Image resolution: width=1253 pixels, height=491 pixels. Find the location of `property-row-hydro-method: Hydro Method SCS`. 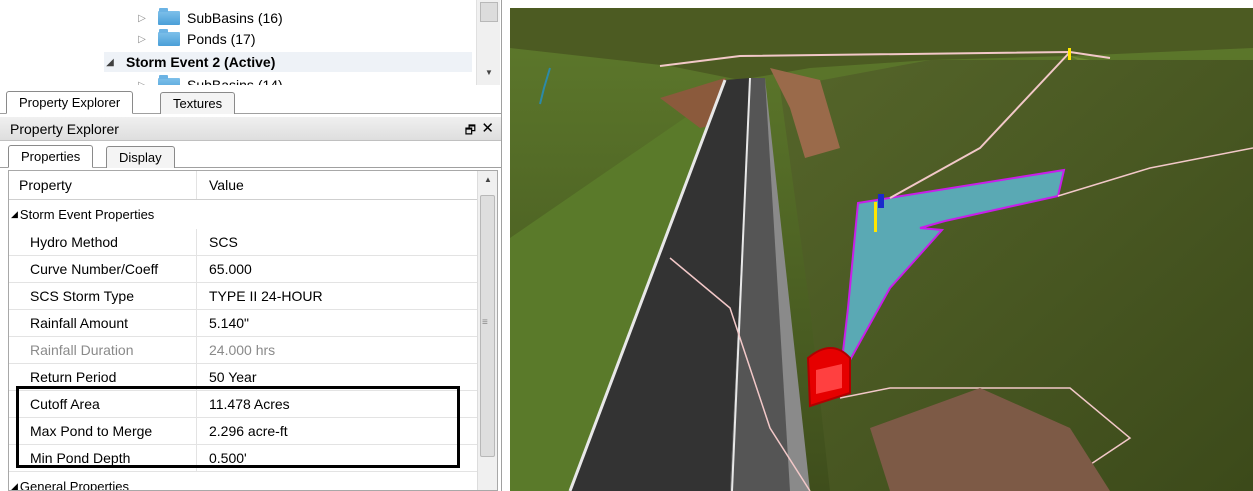

property-row-hydro-method: Hydro Method SCS is located at coordinates (243, 242).